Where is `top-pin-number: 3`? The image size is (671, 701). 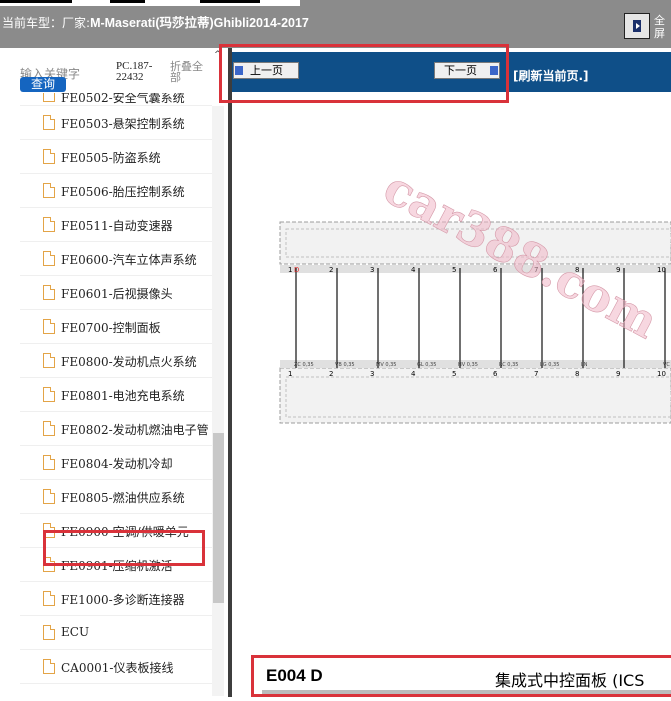
top-pin-number: 3 is located at coordinates (372, 270).